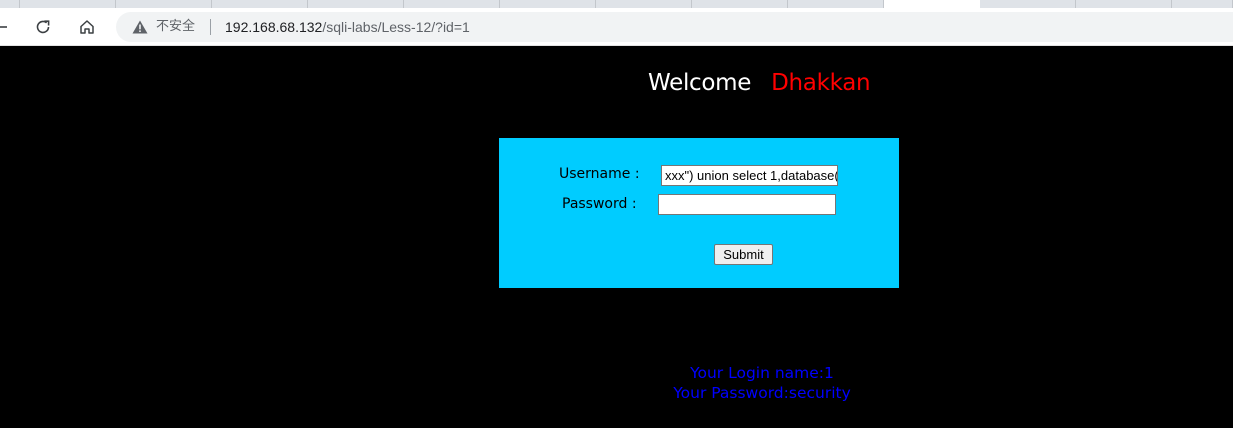 Image resolution: width=1233 pixels, height=428 pixels. I want to click on password-input, so click(747, 204).